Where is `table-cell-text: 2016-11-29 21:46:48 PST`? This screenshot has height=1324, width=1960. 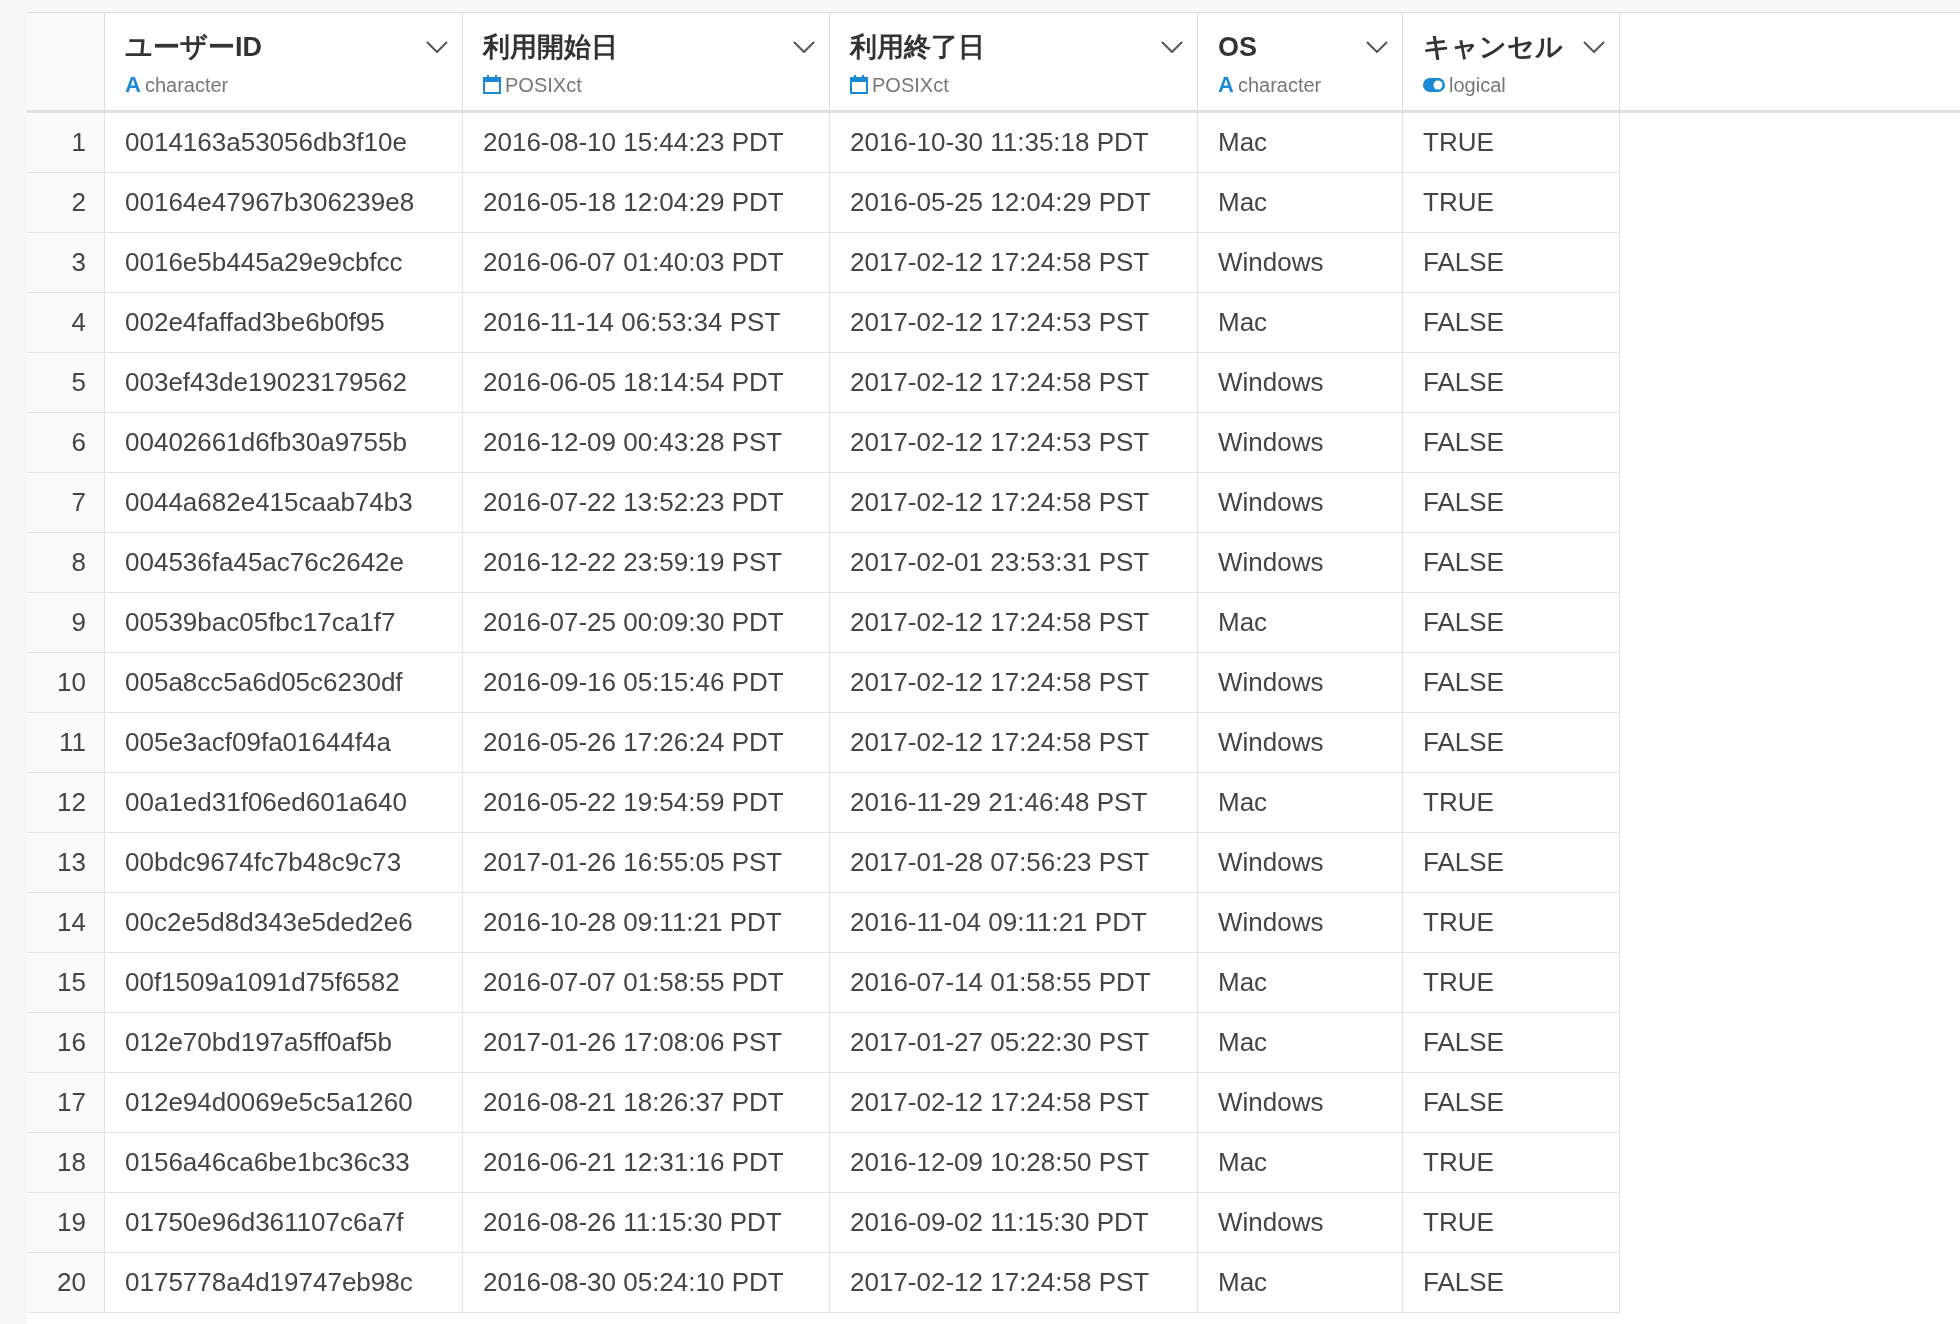 table-cell-text: 2016-11-29 21:46:48 PST is located at coordinates (999, 802).